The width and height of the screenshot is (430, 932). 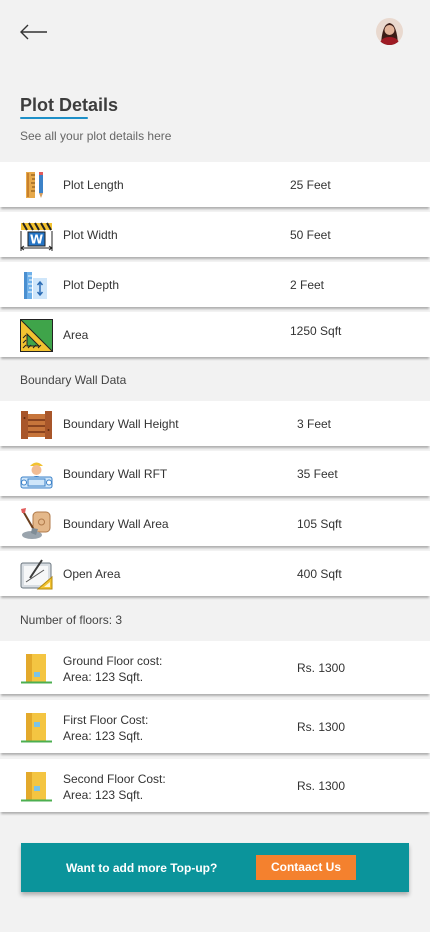 What do you see at coordinates (319, 524) in the screenshot?
I see `row-value: 105 Sqft` at bounding box center [319, 524].